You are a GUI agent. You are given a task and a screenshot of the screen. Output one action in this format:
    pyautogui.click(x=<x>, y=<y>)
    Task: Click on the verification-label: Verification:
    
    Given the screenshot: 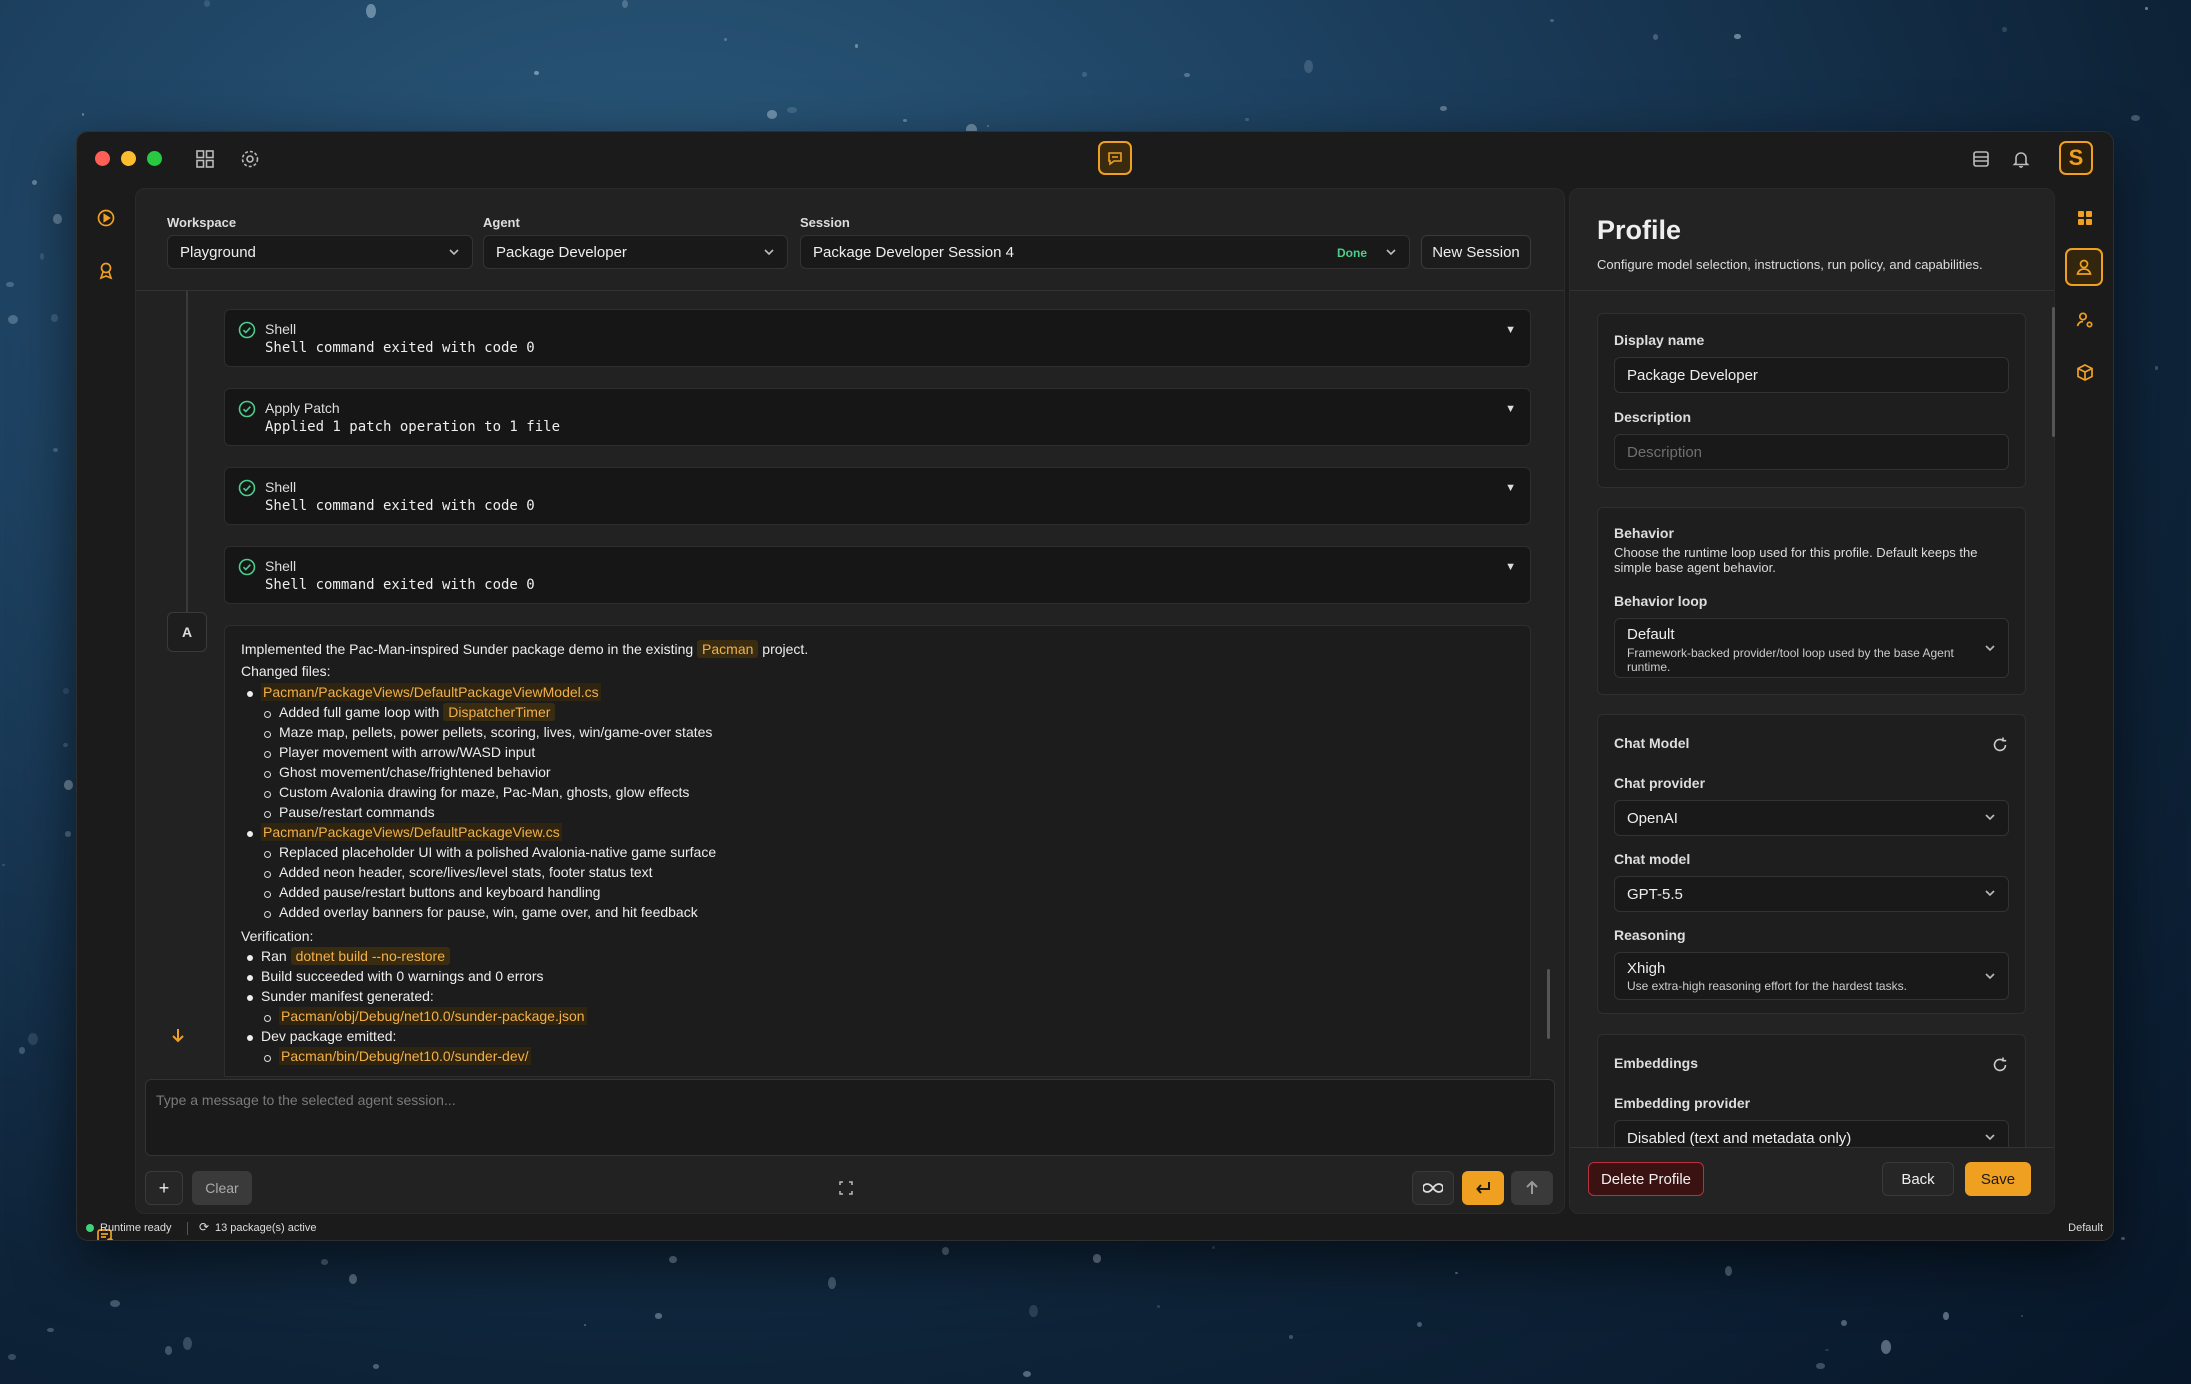 What is the action you would take?
    pyautogui.click(x=277, y=936)
    